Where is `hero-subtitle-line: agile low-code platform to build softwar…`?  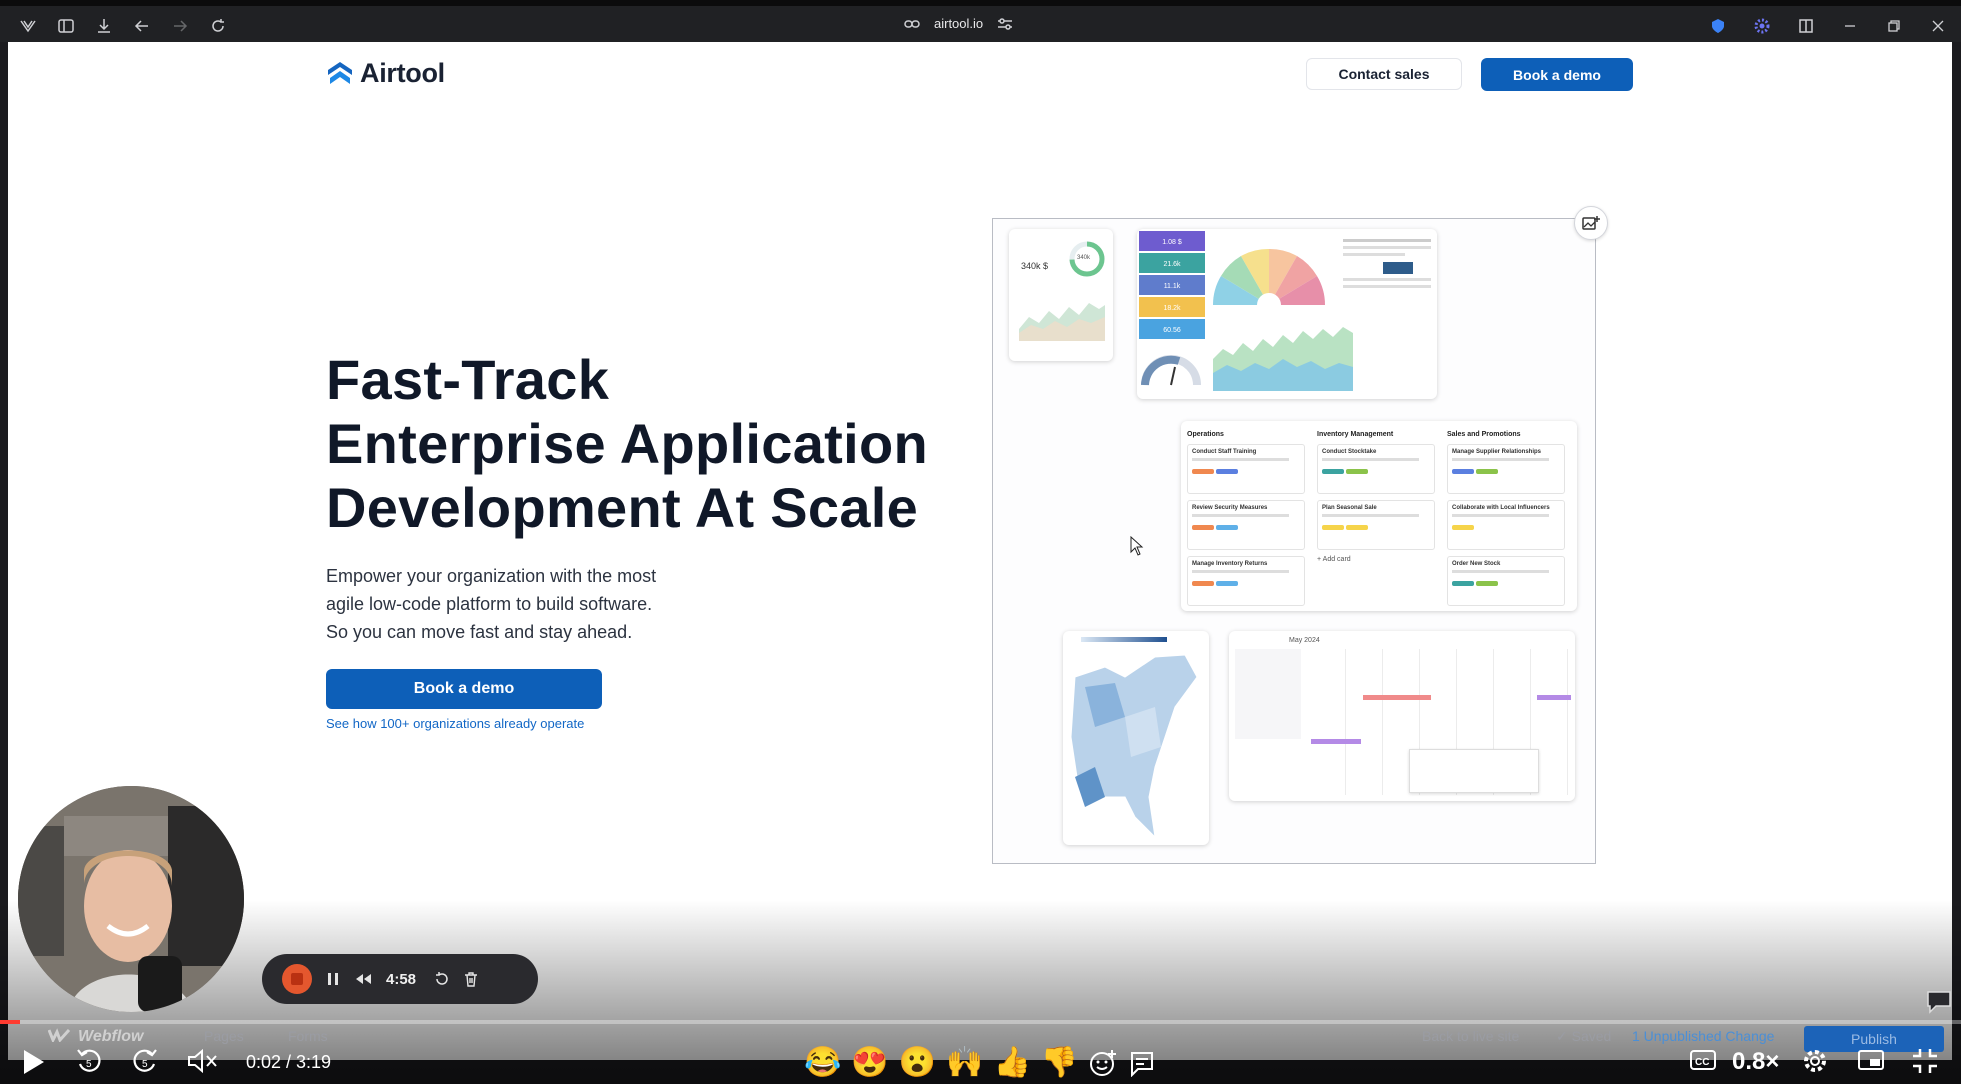 hero-subtitle-line: agile low-code platform to build softwar… is located at coordinates (489, 604).